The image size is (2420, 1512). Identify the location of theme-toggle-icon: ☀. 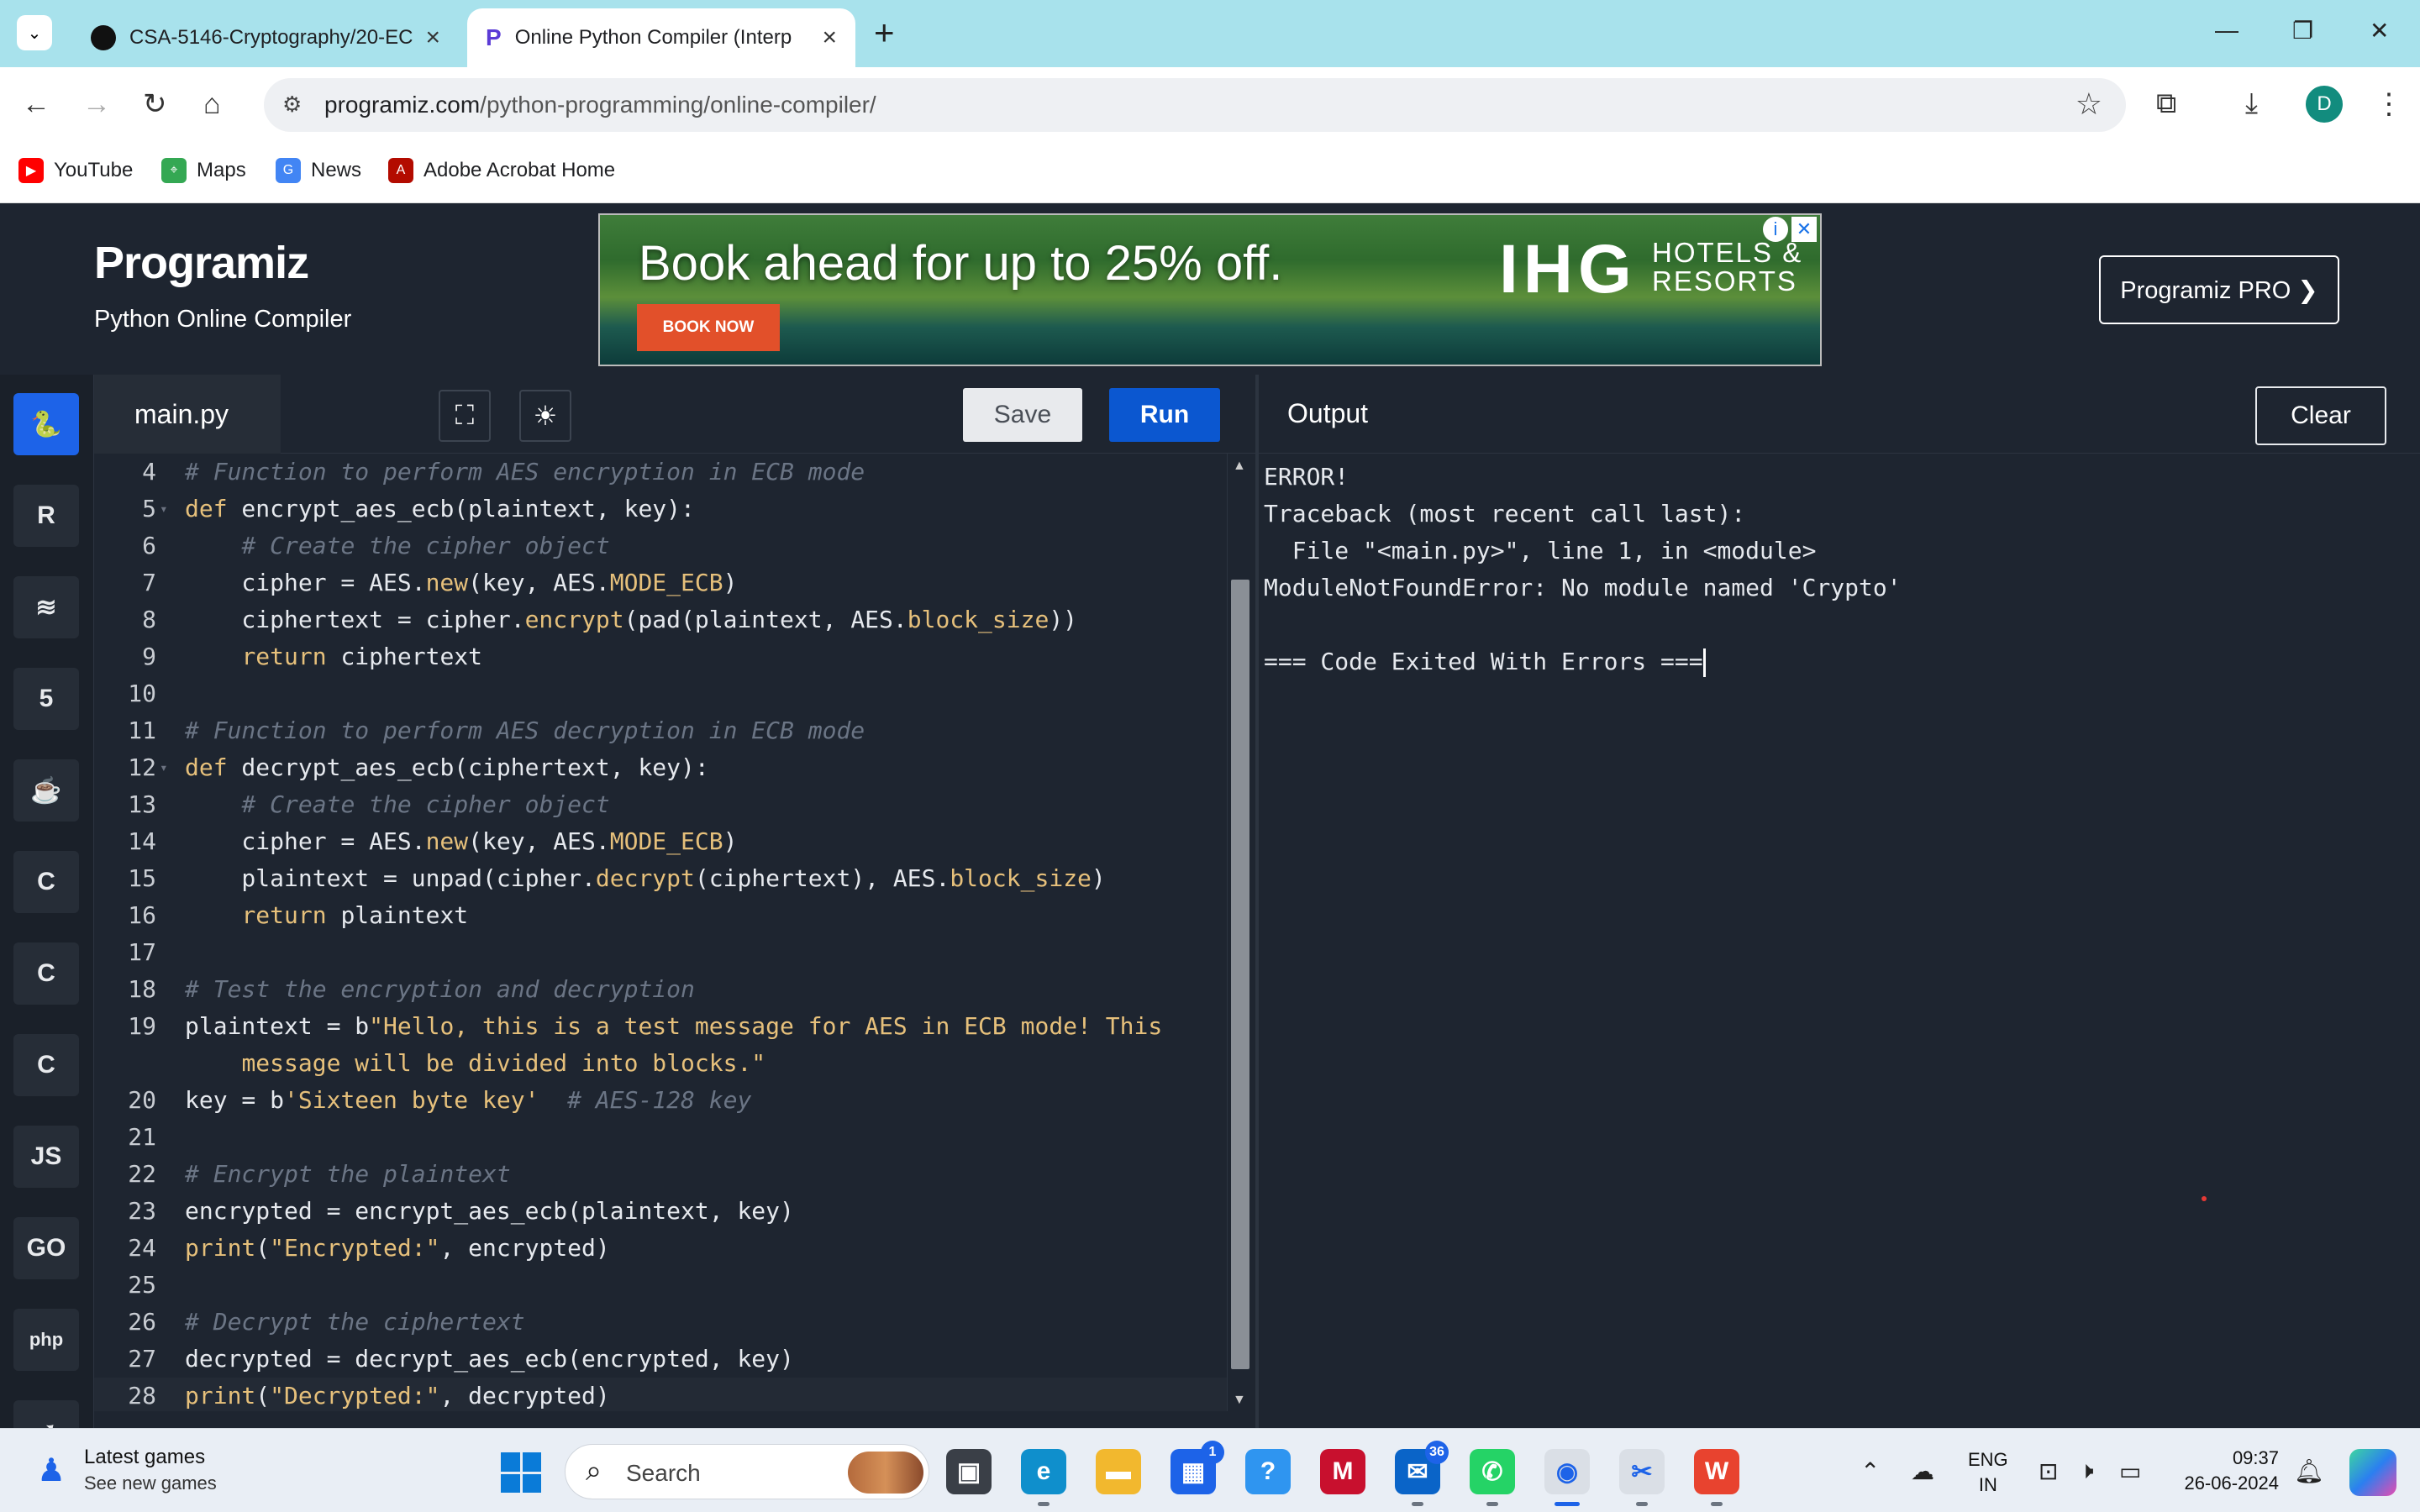
(545, 416).